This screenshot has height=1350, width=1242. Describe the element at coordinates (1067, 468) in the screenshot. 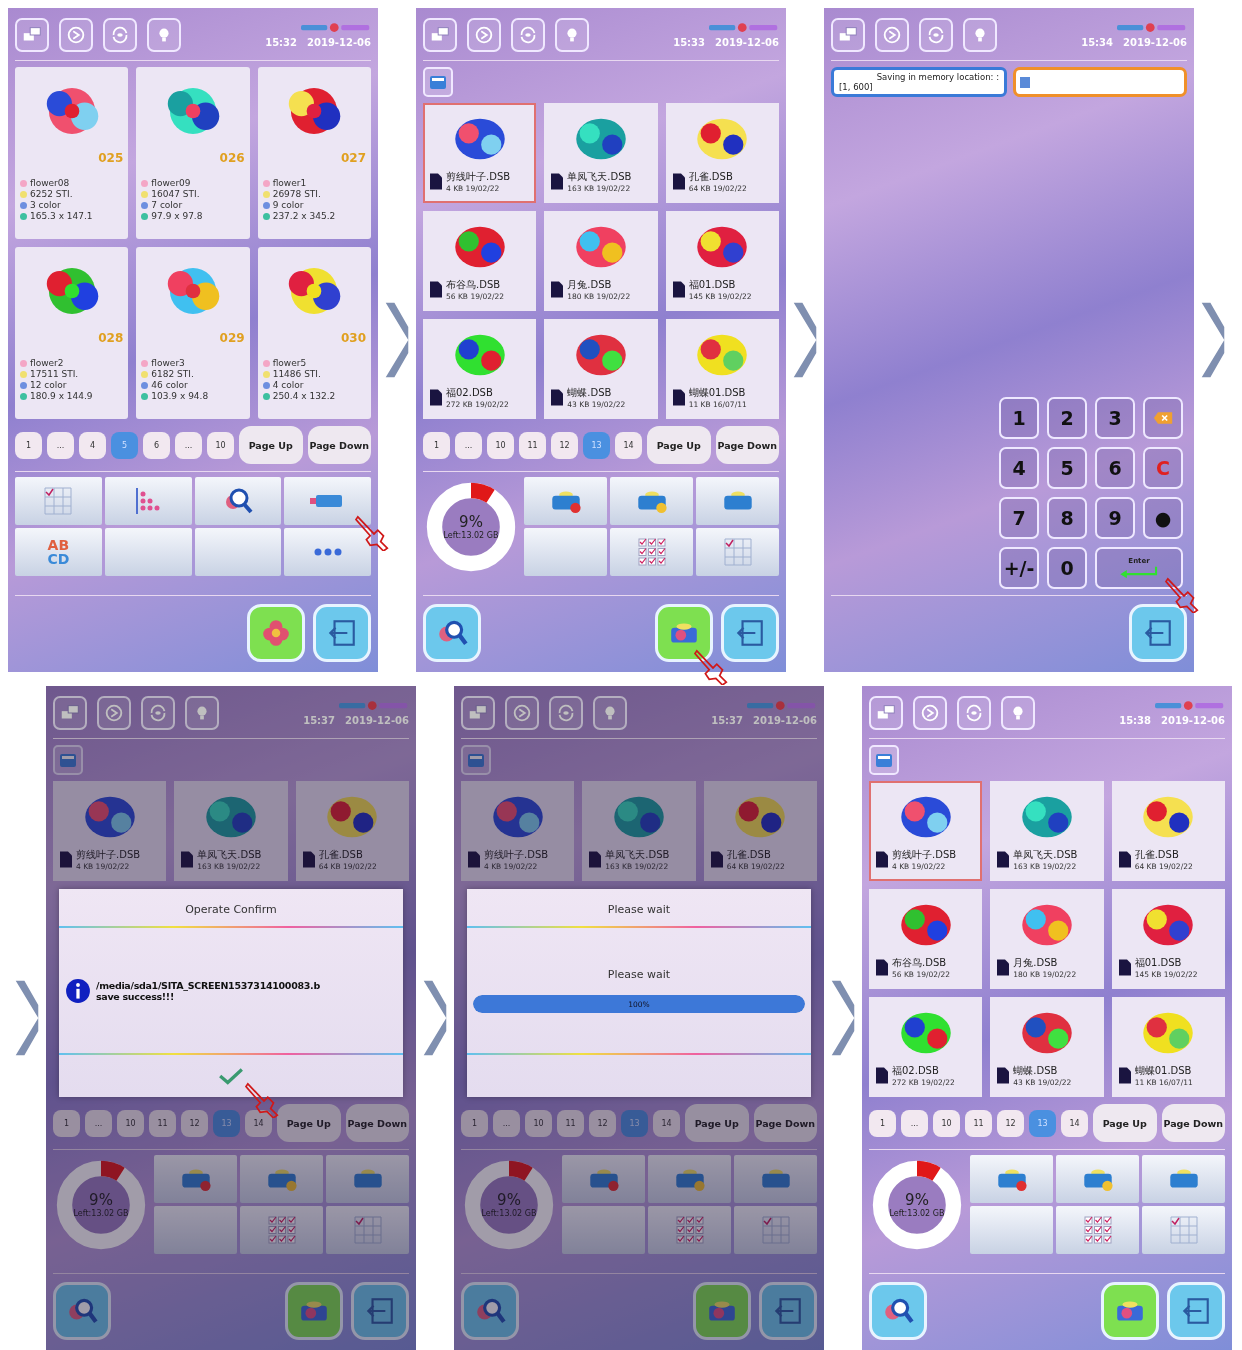

I see `keypad-key: 5` at that location.